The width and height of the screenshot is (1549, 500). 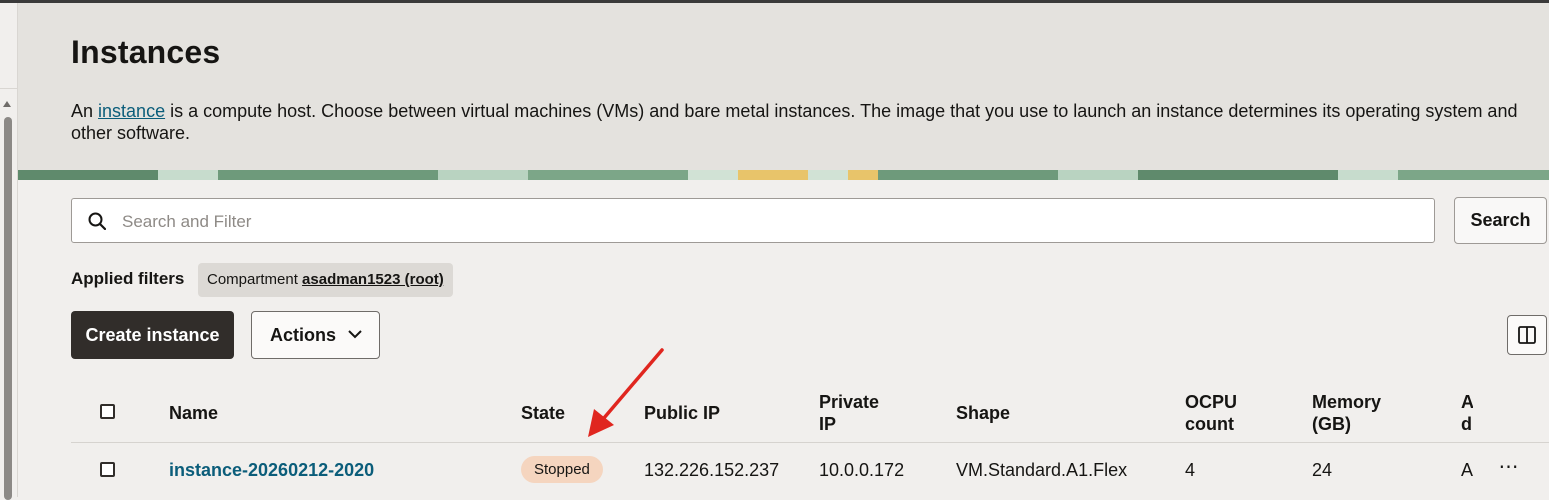 I want to click on column-header-ocpu-count: OCPU count, so click(x=1211, y=413).